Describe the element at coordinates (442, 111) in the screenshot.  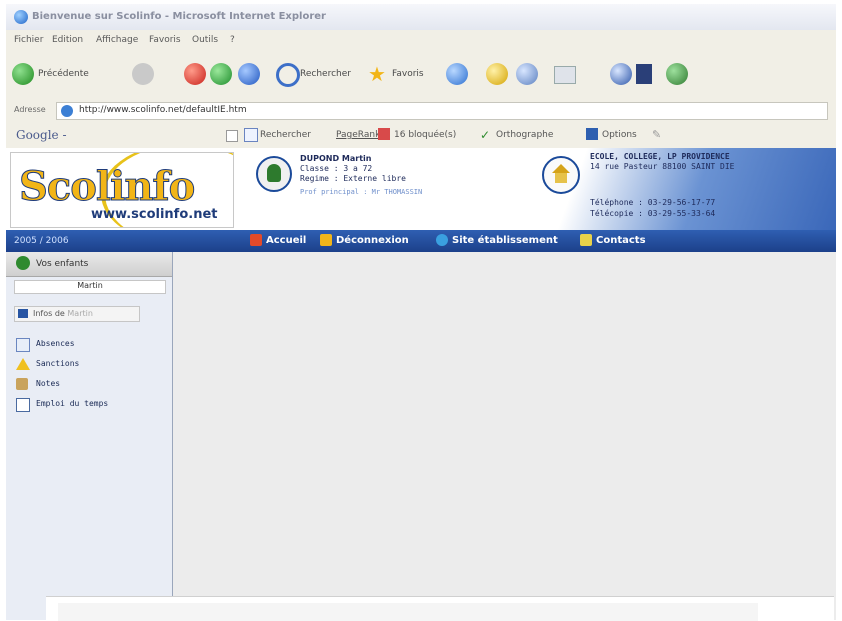
I see `address-input: http://www.scolinfo.net/defaultIE.htm` at that location.